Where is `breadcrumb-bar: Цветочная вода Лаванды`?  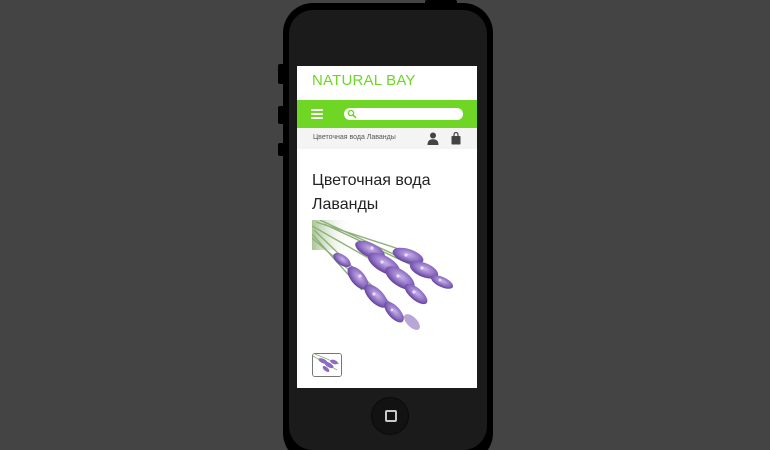
breadcrumb-bar: Цветочная вода Лаванды is located at coordinates (387, 138).